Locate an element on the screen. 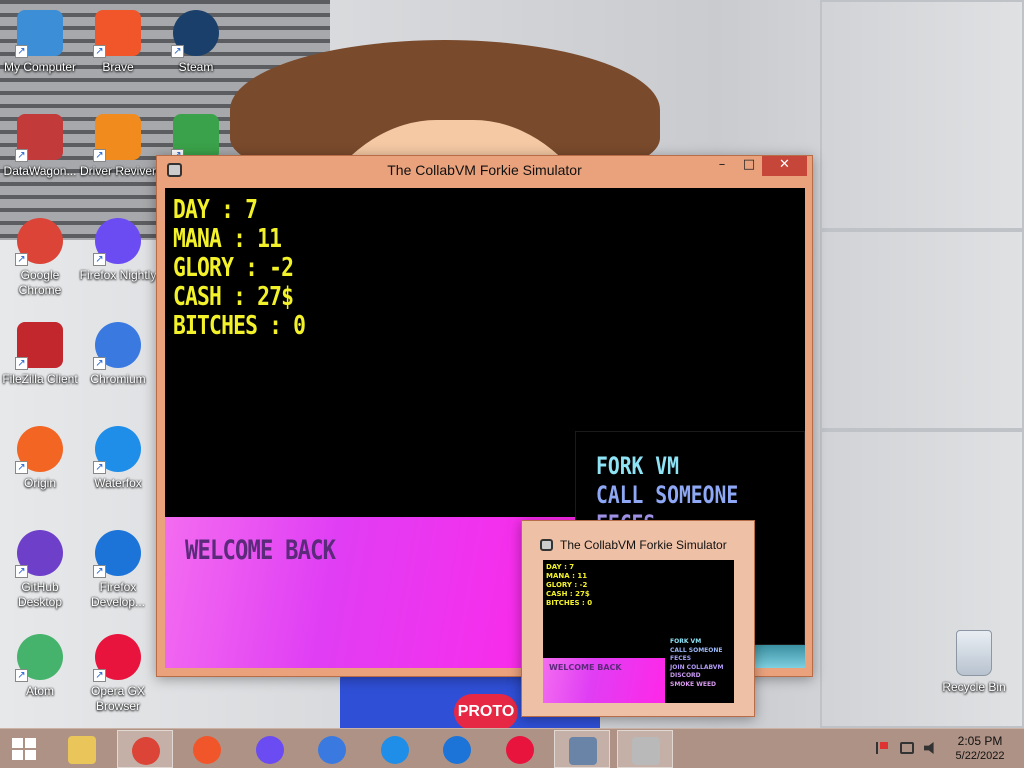  preview-menu-option: FORK VM is located at coordinates (696, 642).